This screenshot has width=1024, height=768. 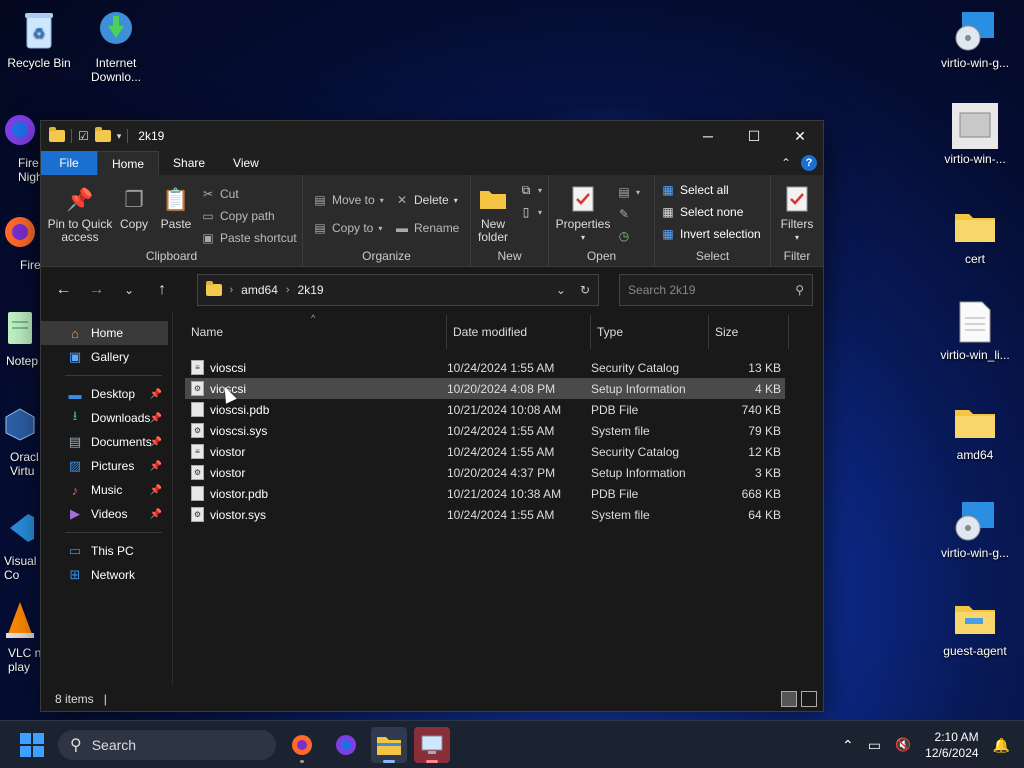 What do you see at coordinates (104, 418) in the screenshot?
I see `nav-item-downloads: ⭳ Downloads 📌` at bounding box center [104, 418].